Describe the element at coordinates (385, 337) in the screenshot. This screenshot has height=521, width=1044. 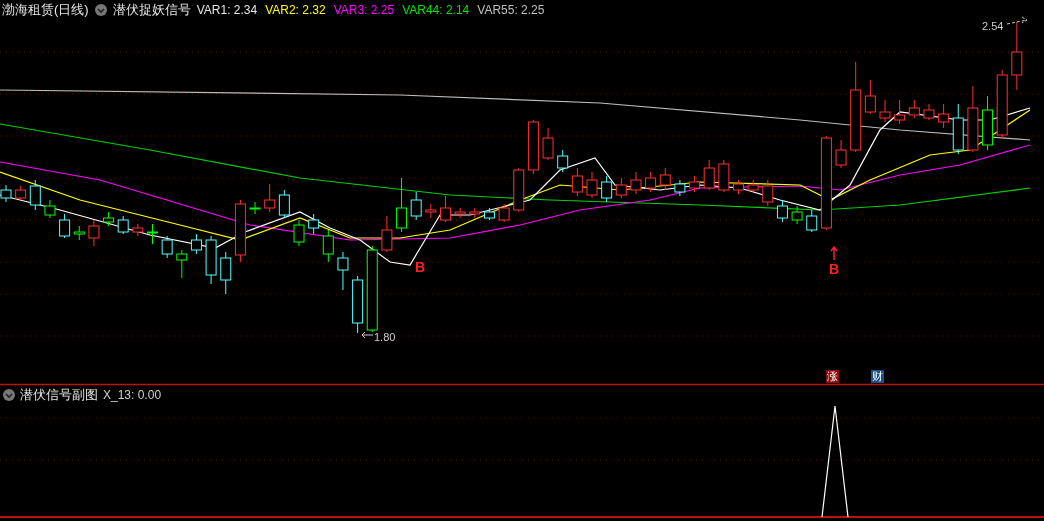
I see `low-price-label: 1.80` at that location.